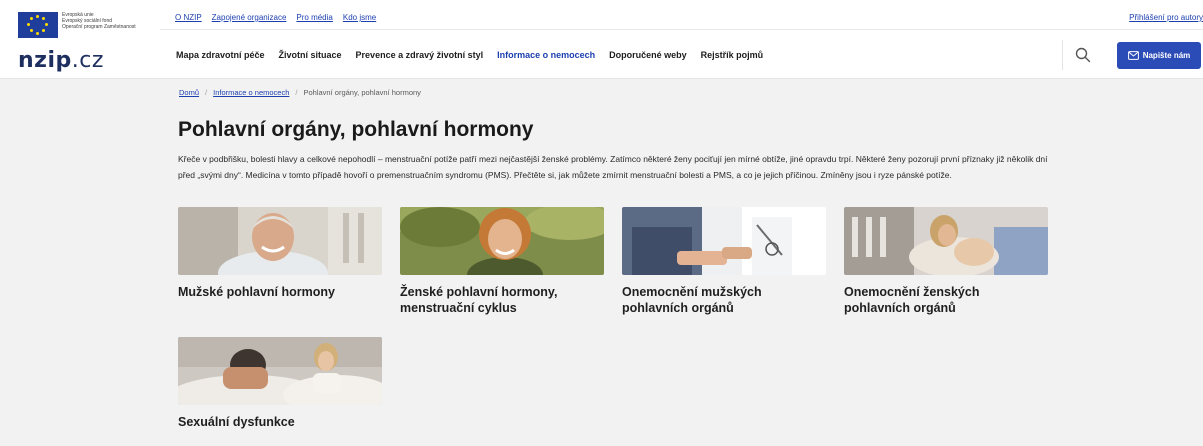 Image resolution: width=1203 pixels, height=446 pixels. Describe the element at coordinates (732, 55) in the screenshot. I see `nav-item-glossary: Rejstřík pojmů` at that location.